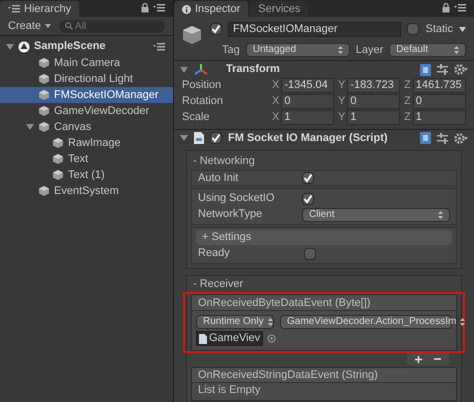 The height and width of the screenshot is (402, 474). I want to click on dropdown: Default, so click(427, 49).